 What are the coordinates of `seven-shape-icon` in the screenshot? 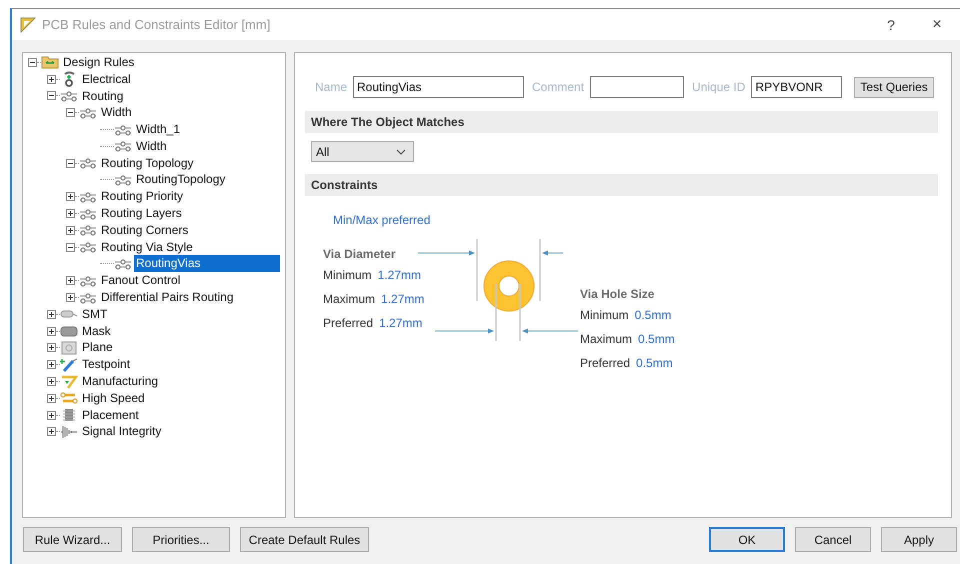 It's located at (69, 381).